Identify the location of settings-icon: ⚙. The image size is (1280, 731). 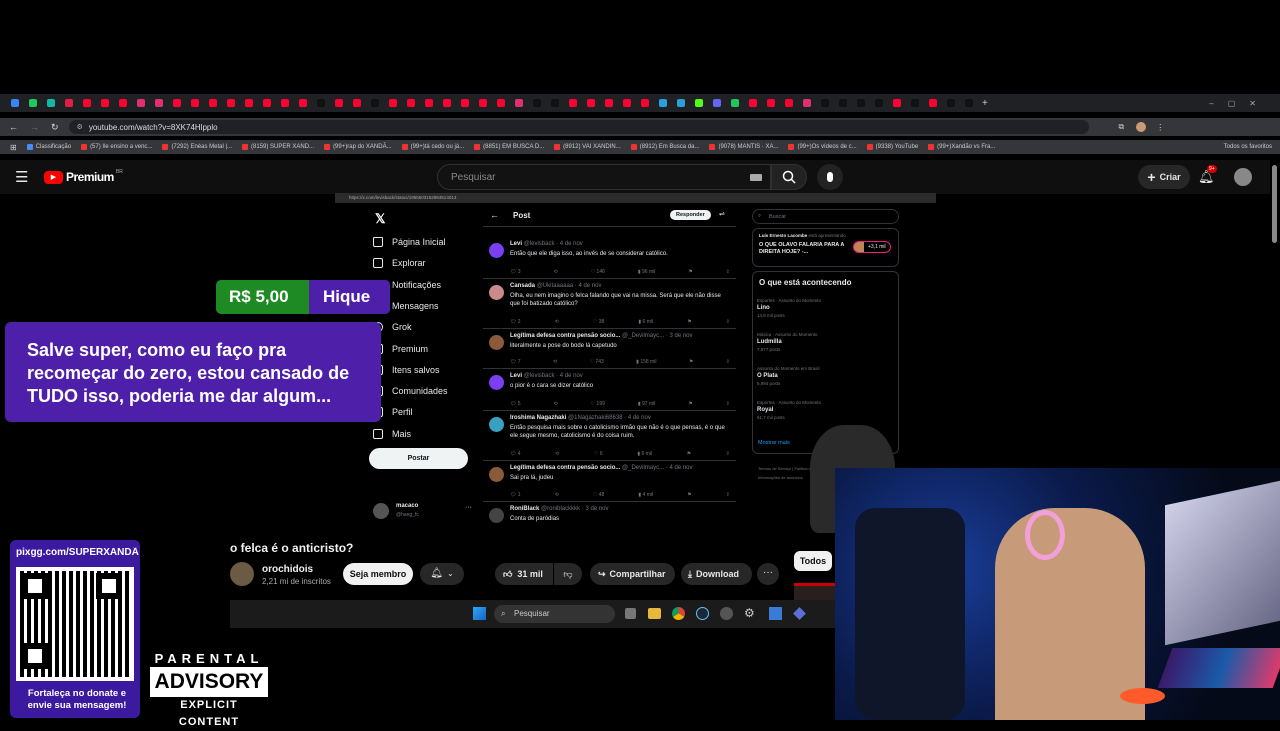
(749, 613).